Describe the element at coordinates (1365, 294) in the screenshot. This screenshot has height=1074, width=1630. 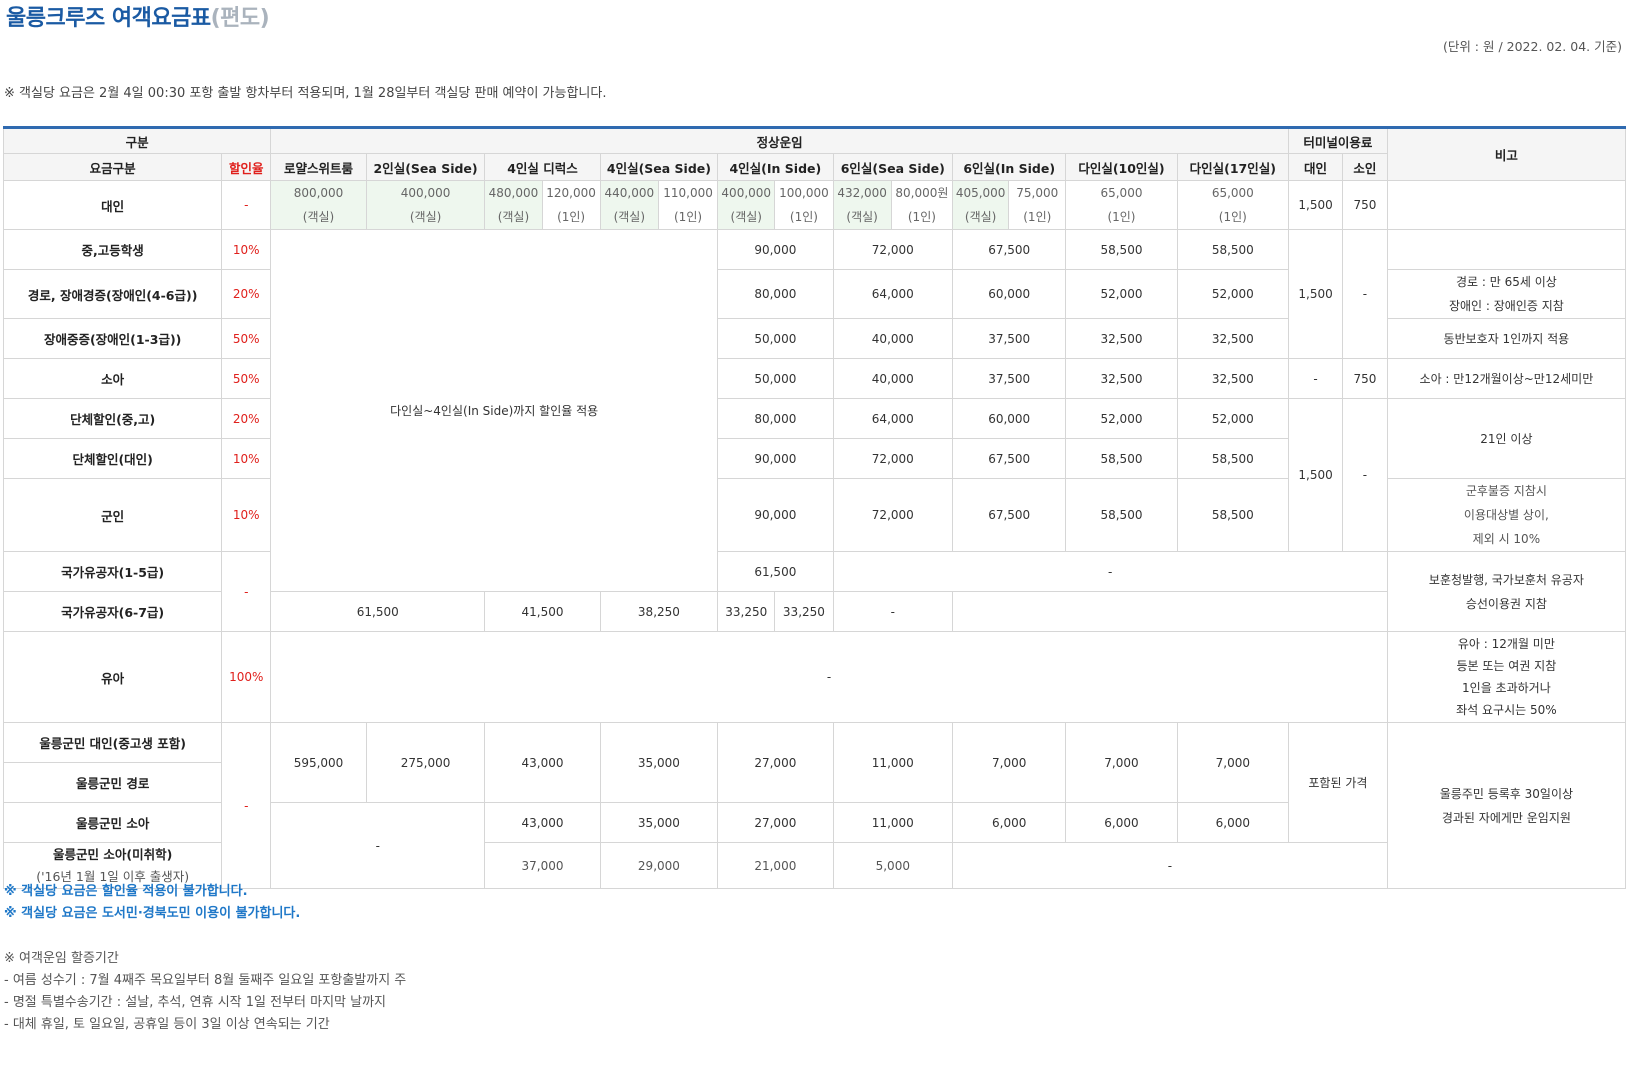
I see `term-child: -` at that location.